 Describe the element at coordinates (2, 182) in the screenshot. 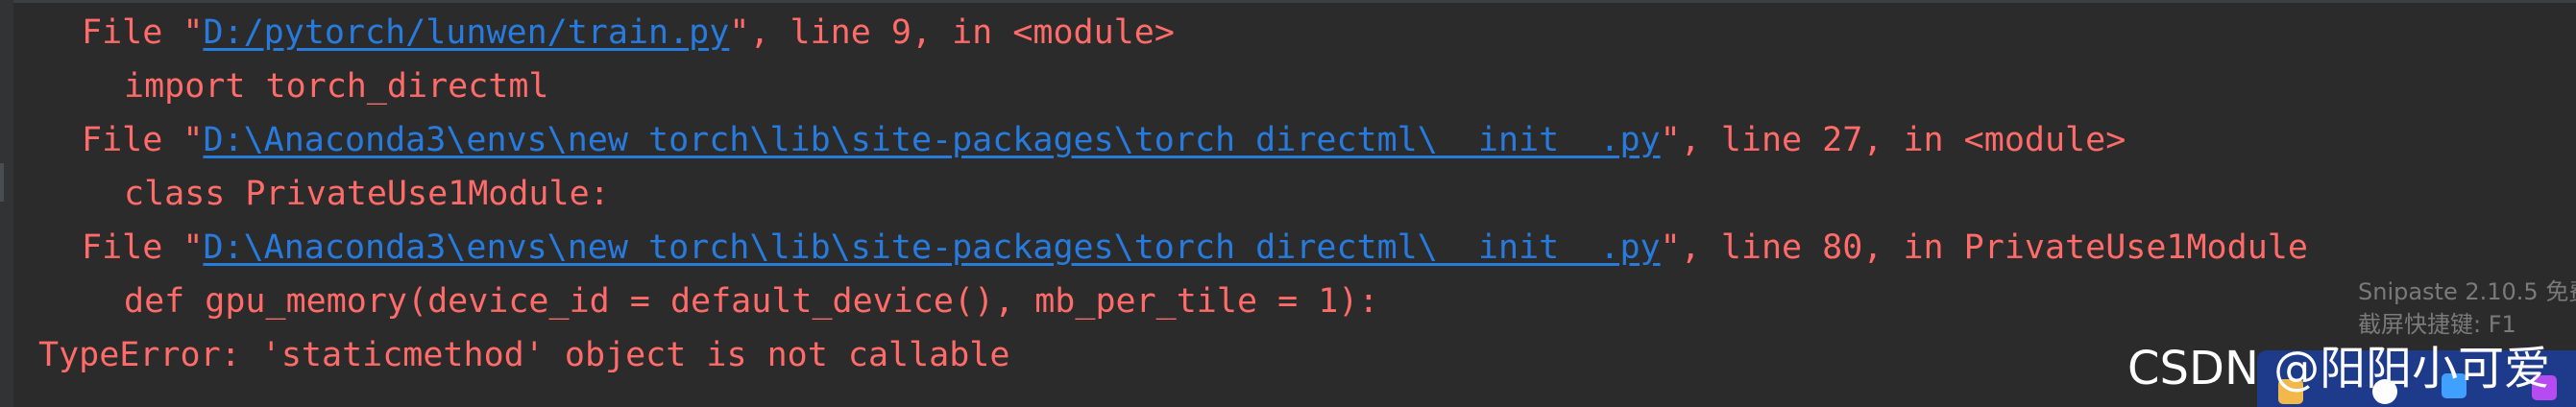

I see `gutter-marker` at that location.